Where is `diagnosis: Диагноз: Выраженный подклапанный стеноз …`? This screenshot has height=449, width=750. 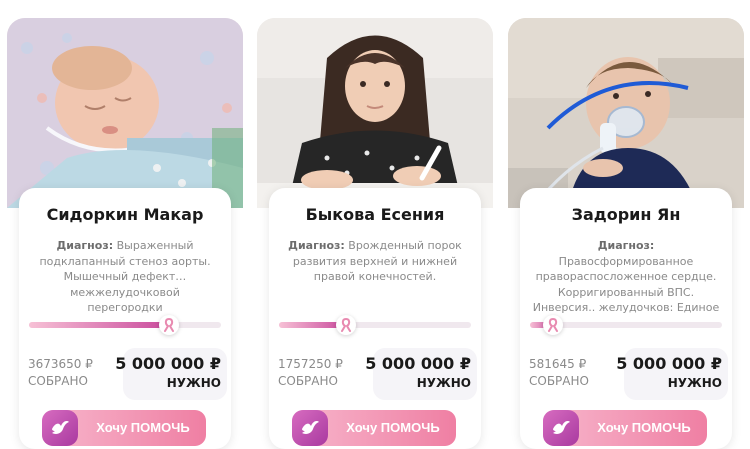
diagnosis: Диагноз: Выраженный подклапанный стеноз … is located at coordinates (125, 277).